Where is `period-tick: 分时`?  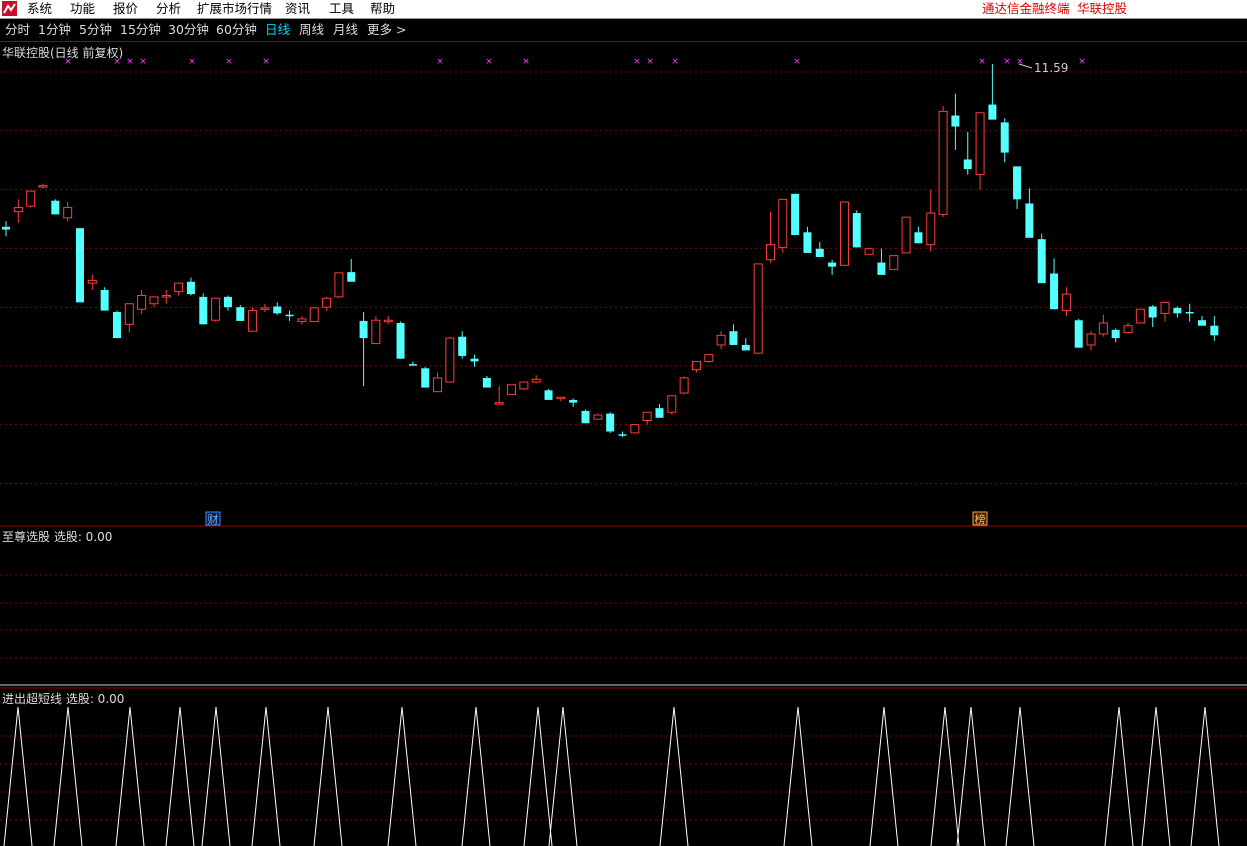 period-tick: 分时 is located at coordinates (17, 30).